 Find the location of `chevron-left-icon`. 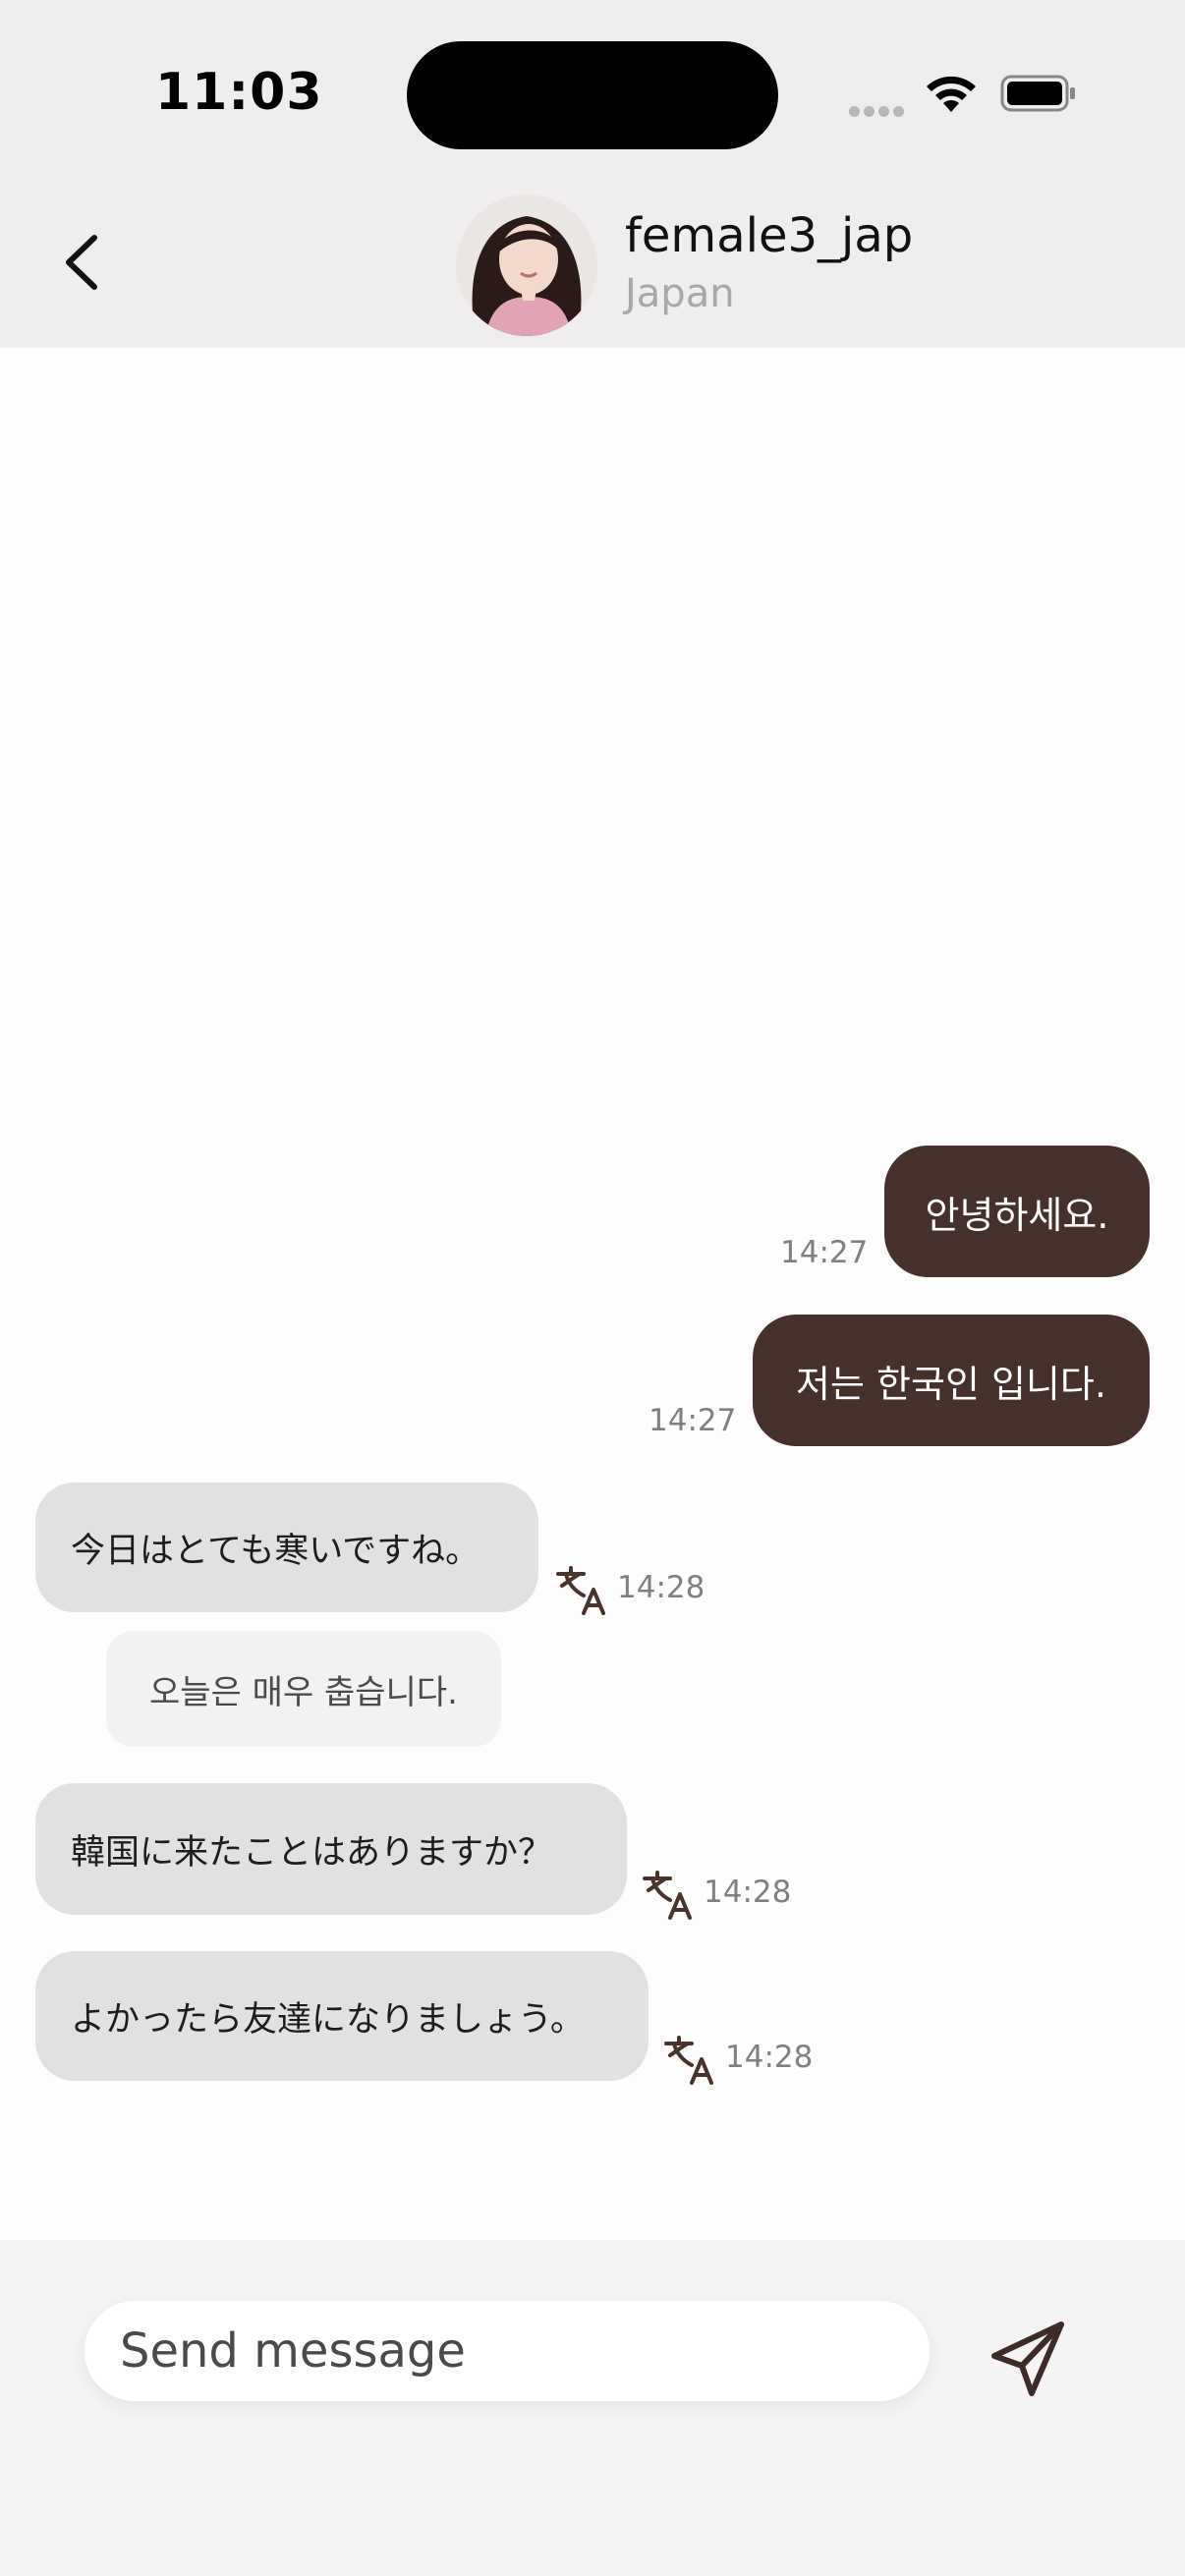

chevron-left-icon is located at coordinates (82, 262).